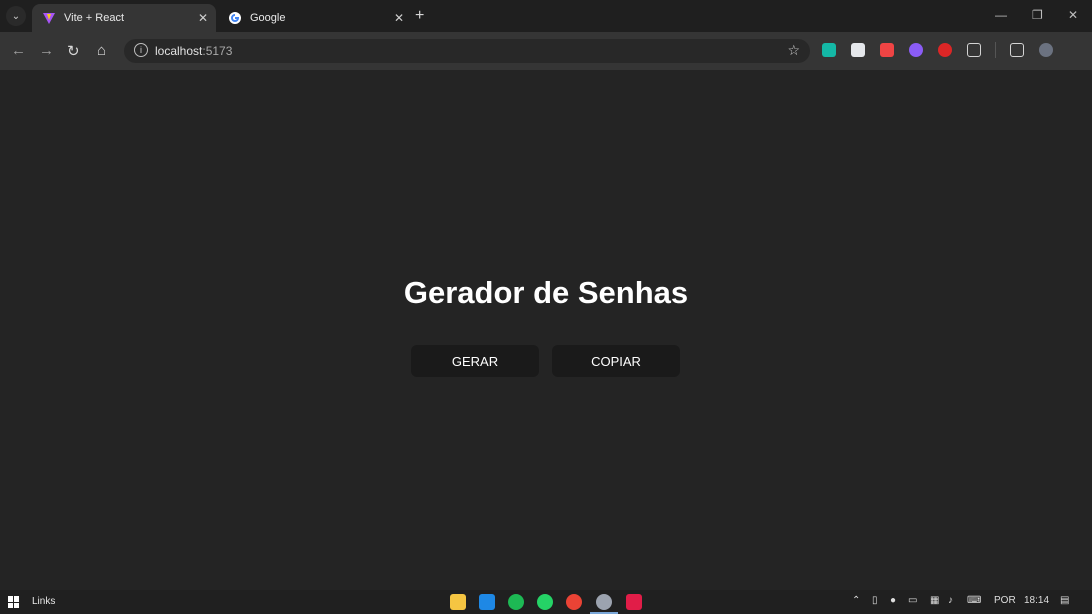 Image resolution: width=1092 pixels, height=614 pixels. What do you see at coordinates (875, 600) in the screenshot?
I see `tray-device-icon: ▯` at bounding box center [875, 600].